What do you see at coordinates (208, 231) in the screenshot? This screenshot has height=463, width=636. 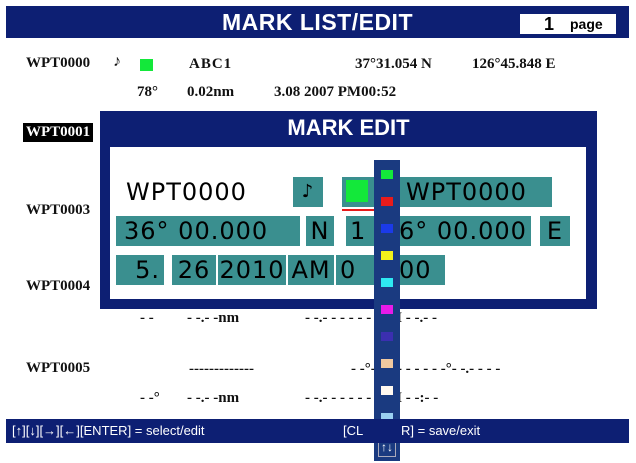 I see `latitude-field: 36° 00.000` at bounding box center [208, 231].